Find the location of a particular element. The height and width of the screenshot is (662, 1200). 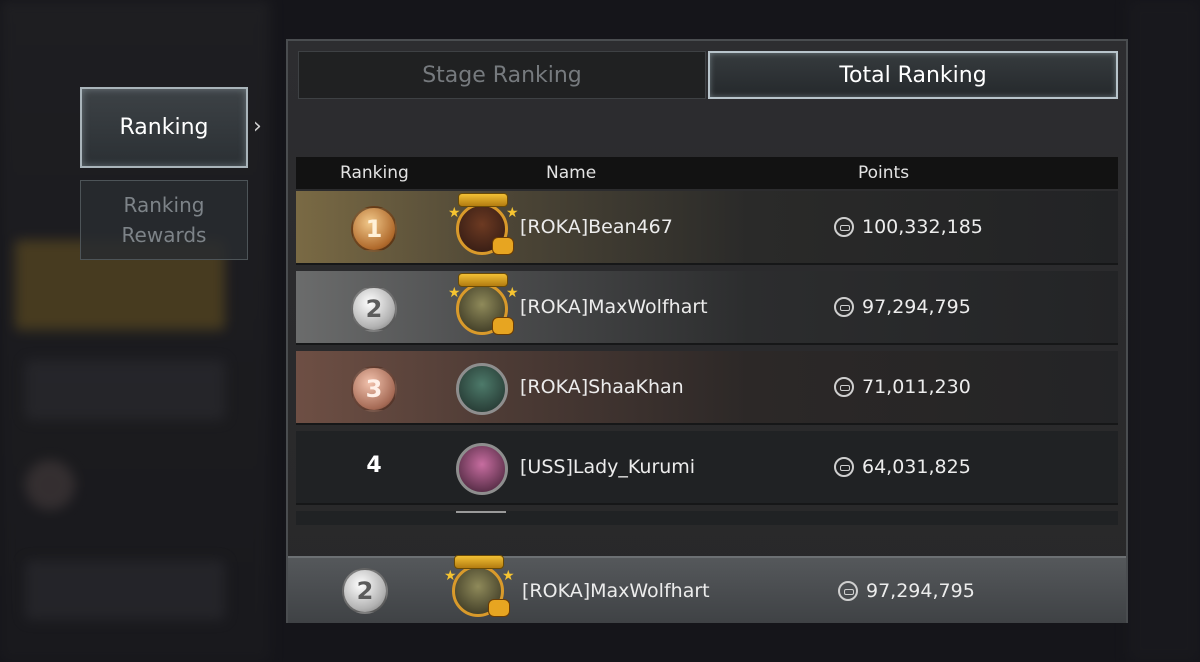

my-rank-row: 2 ★ ★ [ROKA]MaxWolfhart 97,294,795 is located at coordinates (707, 589).